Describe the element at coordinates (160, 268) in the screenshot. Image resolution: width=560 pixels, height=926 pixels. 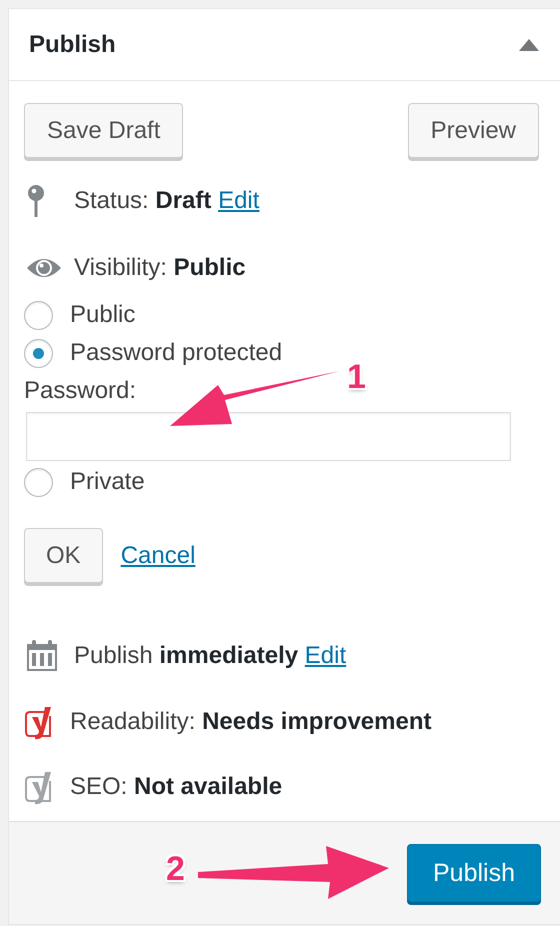
I see `visibility-text: Visibility: Public` at that location.